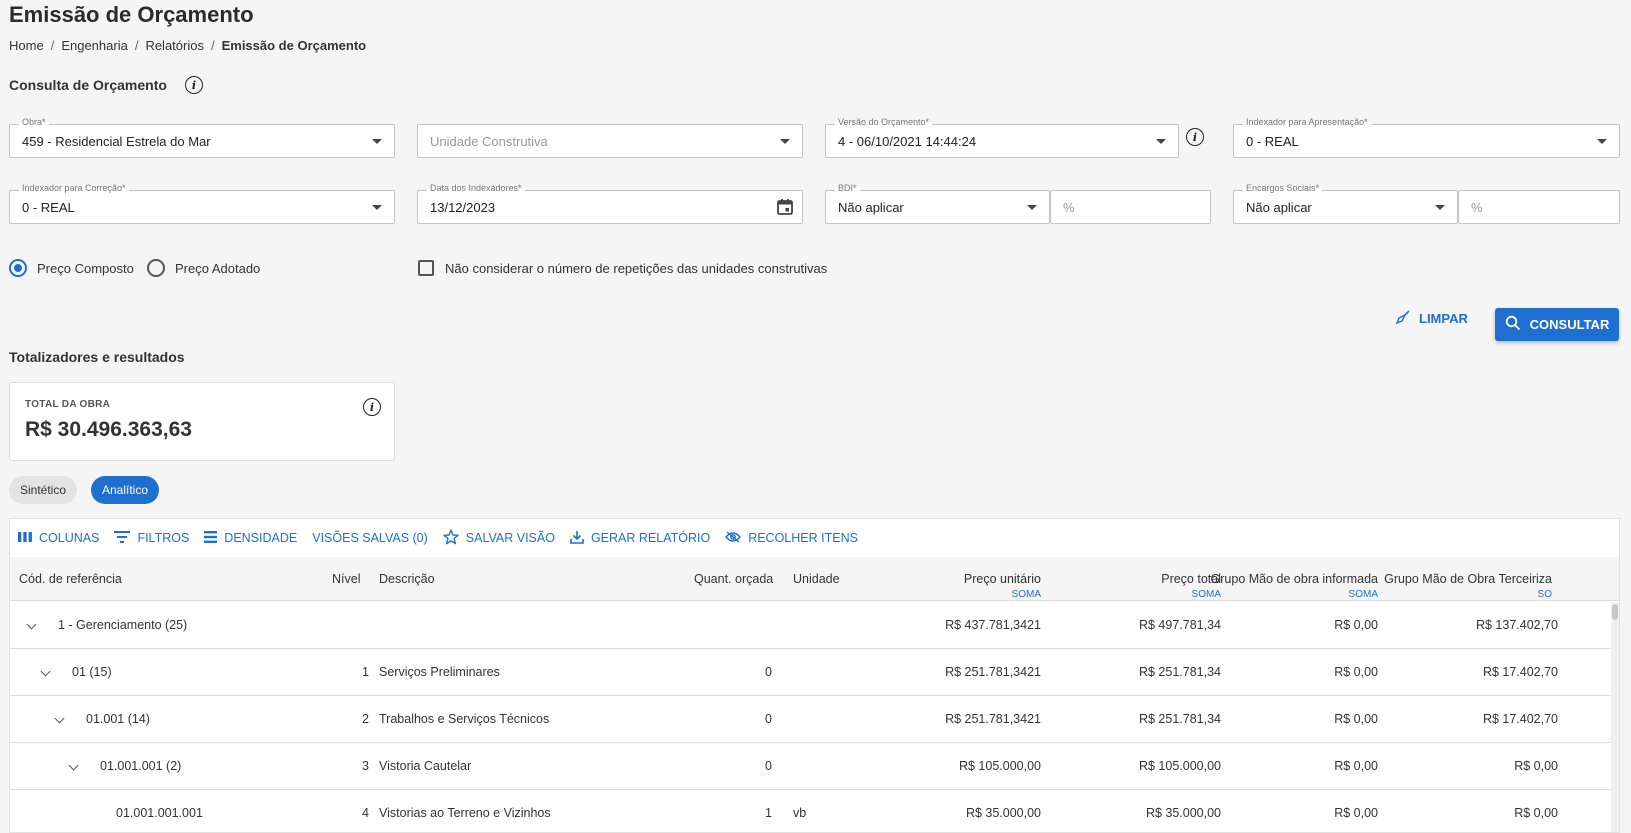 This screenshot has height=833, width=1631. Describe the element at coordinates (1539, 207) in the screenshot. I see `encargos-percent-input: %` at that location.